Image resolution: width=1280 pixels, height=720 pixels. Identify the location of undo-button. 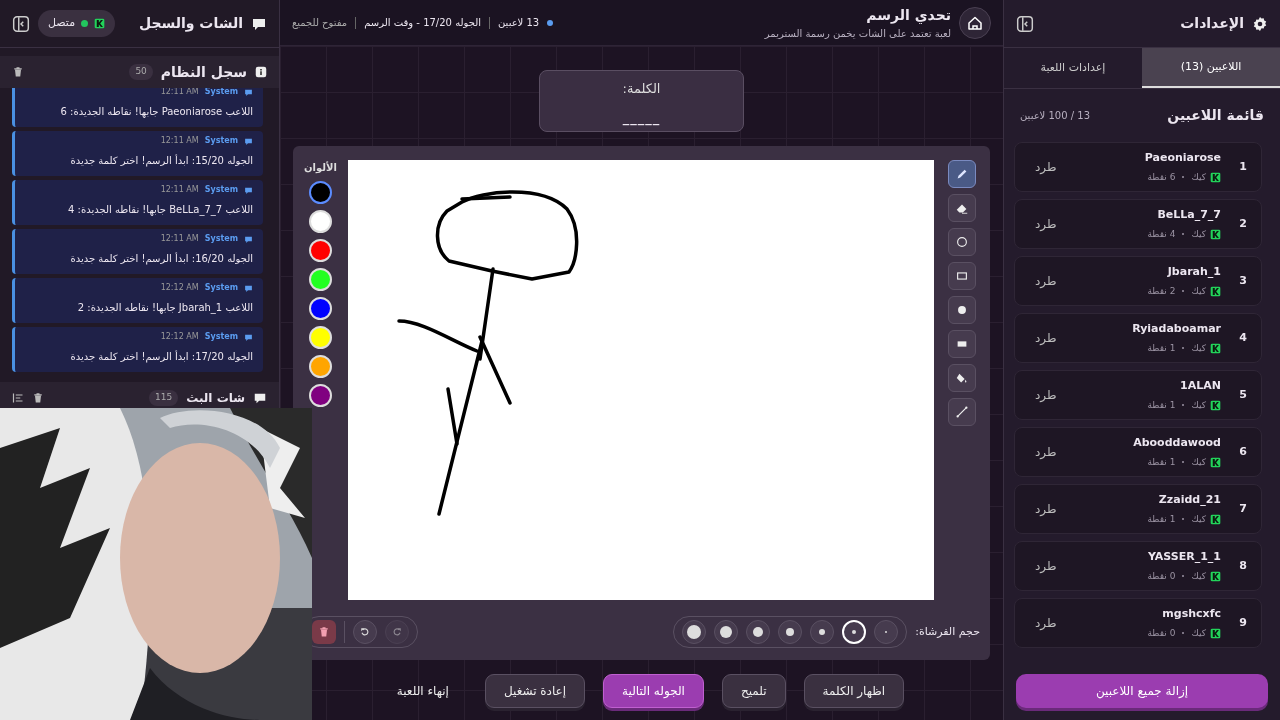
(365, 632).